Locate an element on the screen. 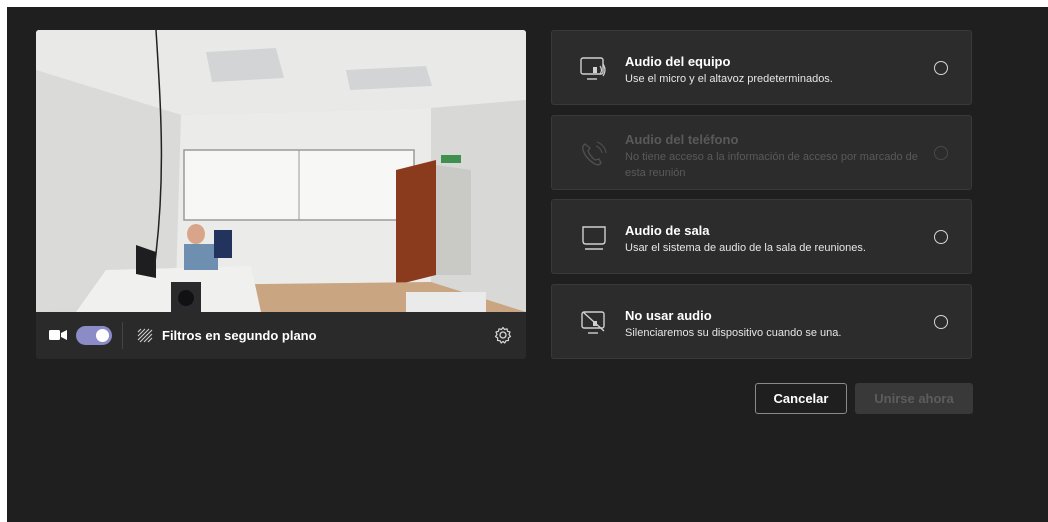  option-title: Audio del equipo is located at coordinates (678, 61).